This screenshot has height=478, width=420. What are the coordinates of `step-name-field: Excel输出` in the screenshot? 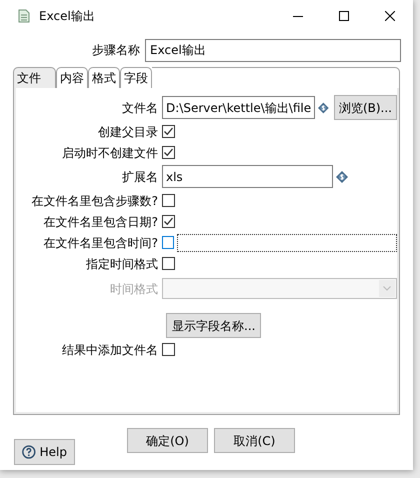 It's located at (273, 50).